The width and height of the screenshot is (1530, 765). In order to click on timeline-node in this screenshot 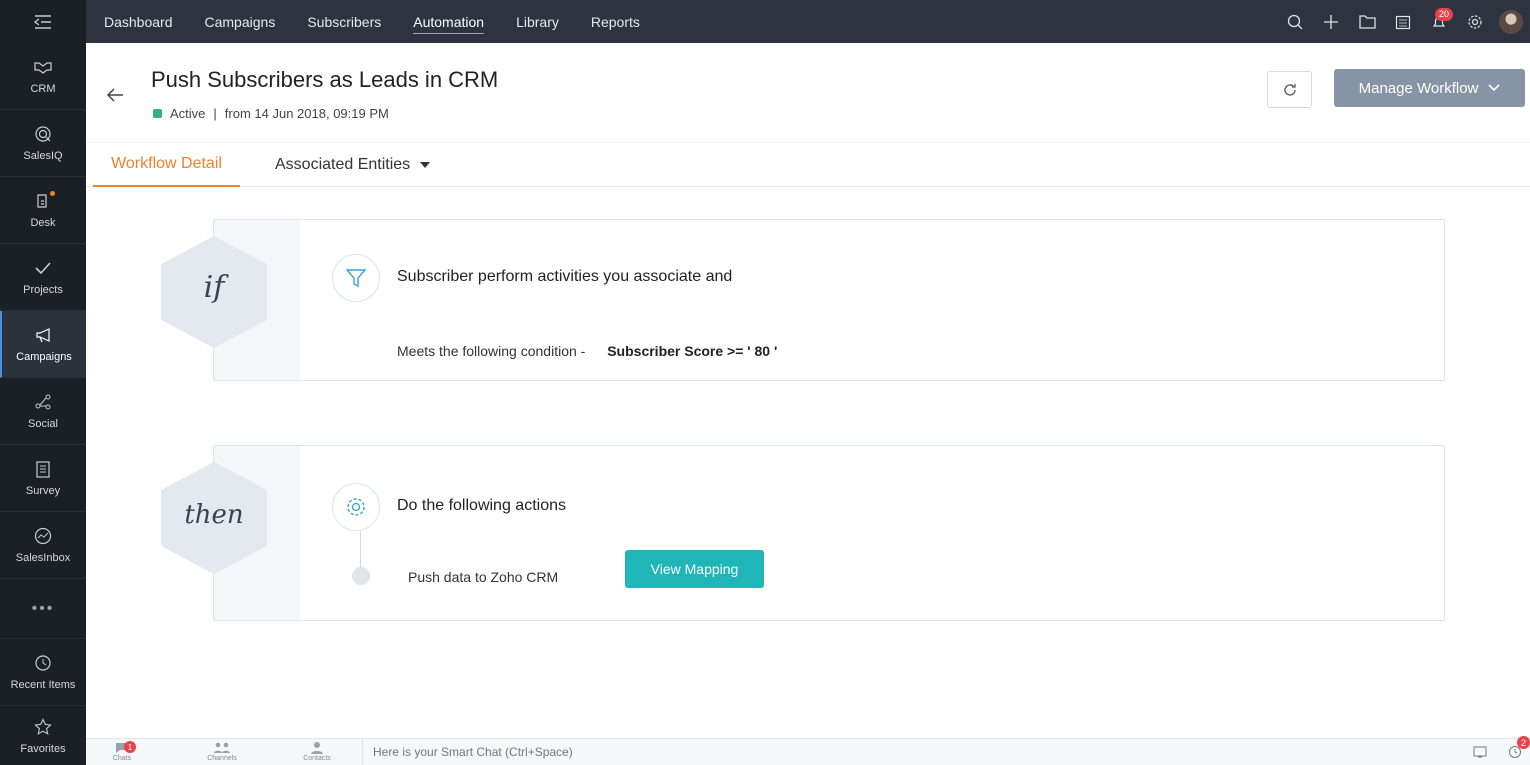, I will do `click(361, 576)`.